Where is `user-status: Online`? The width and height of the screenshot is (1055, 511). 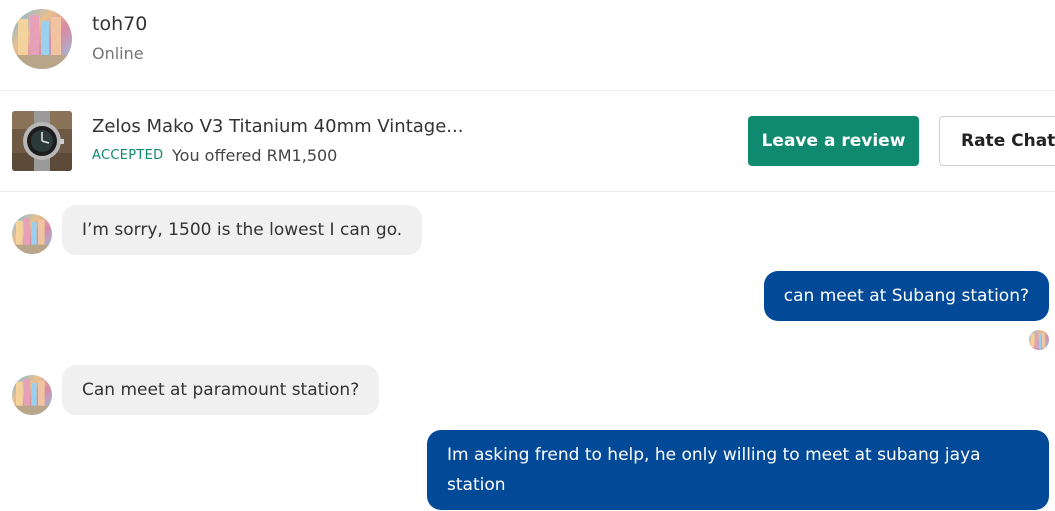 user-status: Online is located at coordinates (118, 53).